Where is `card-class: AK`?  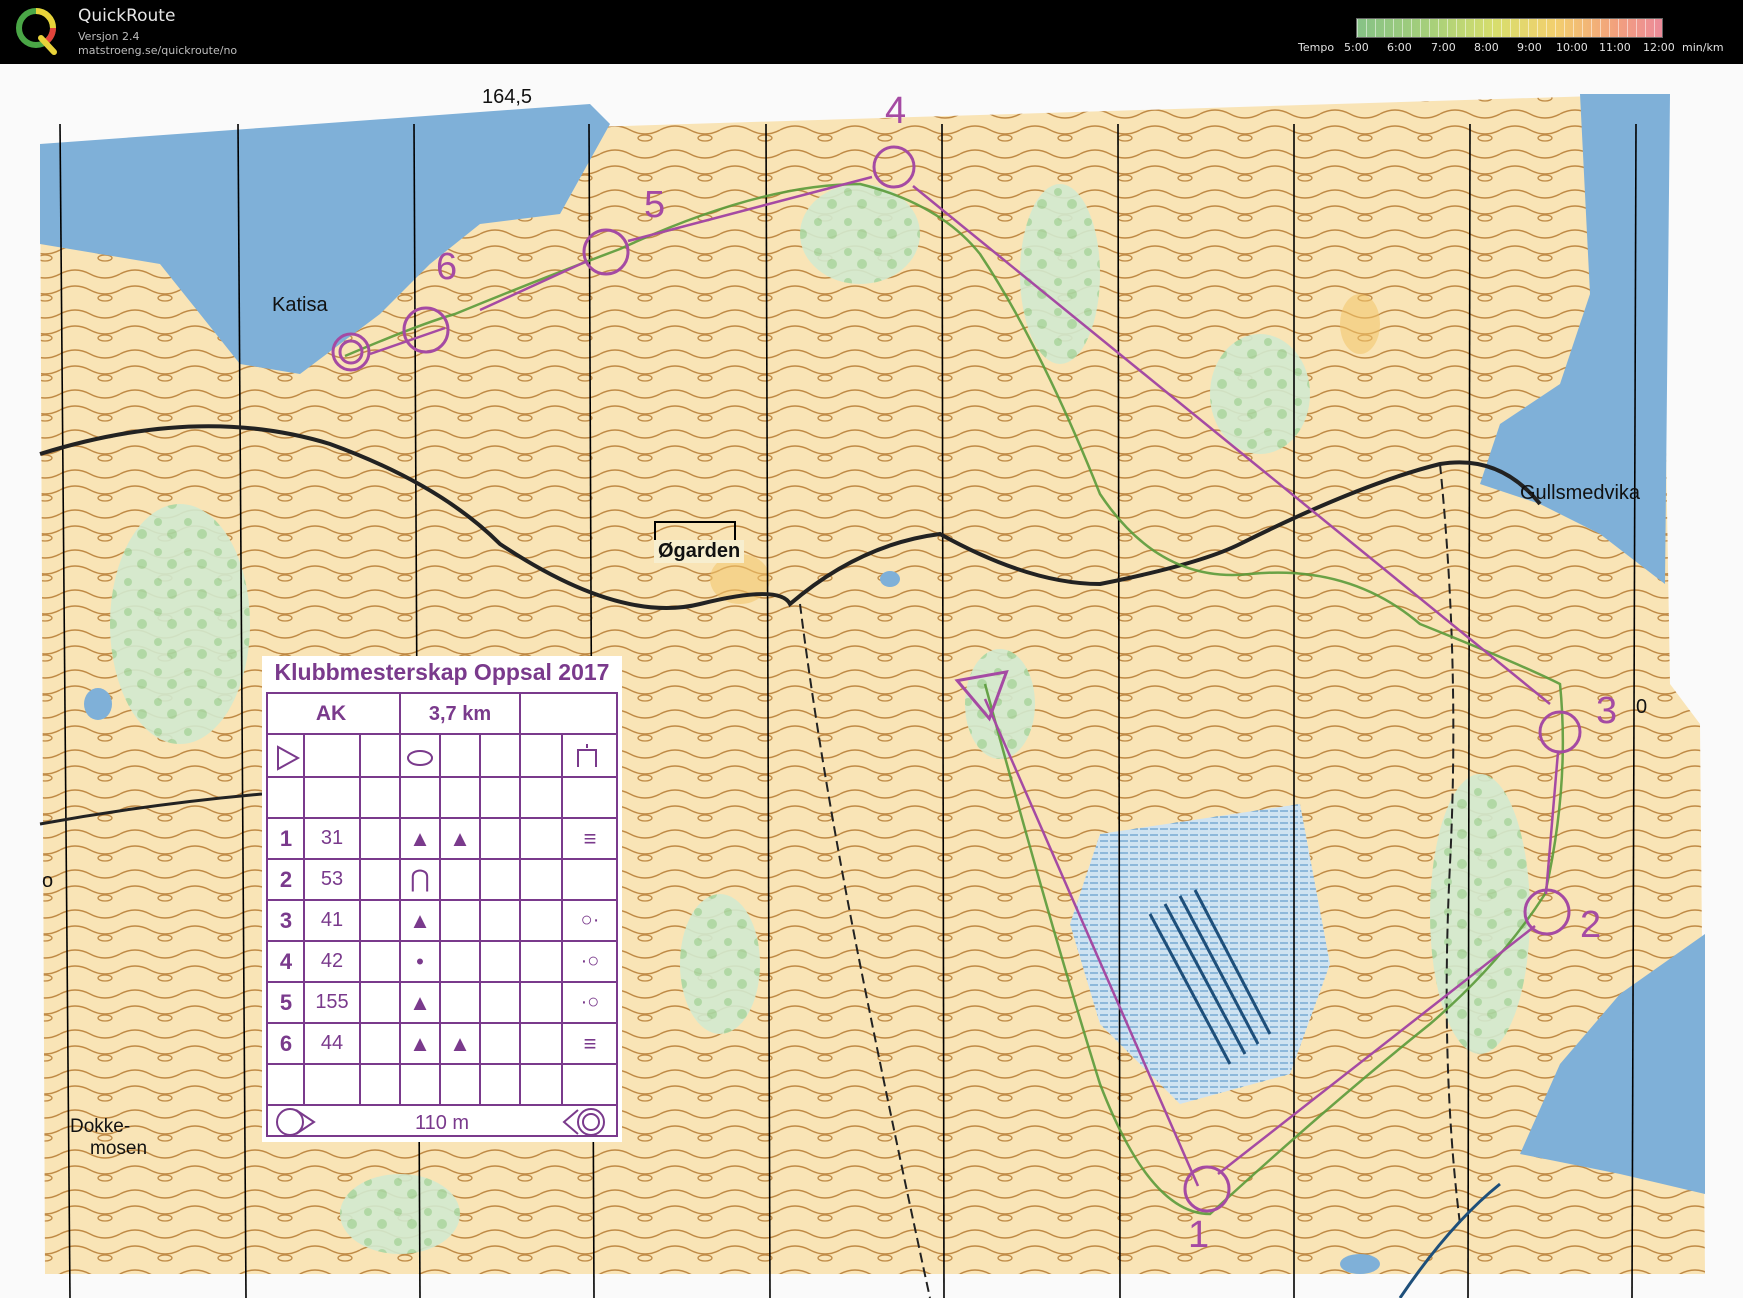 card-class: AK is located at coordinates (331, 713).